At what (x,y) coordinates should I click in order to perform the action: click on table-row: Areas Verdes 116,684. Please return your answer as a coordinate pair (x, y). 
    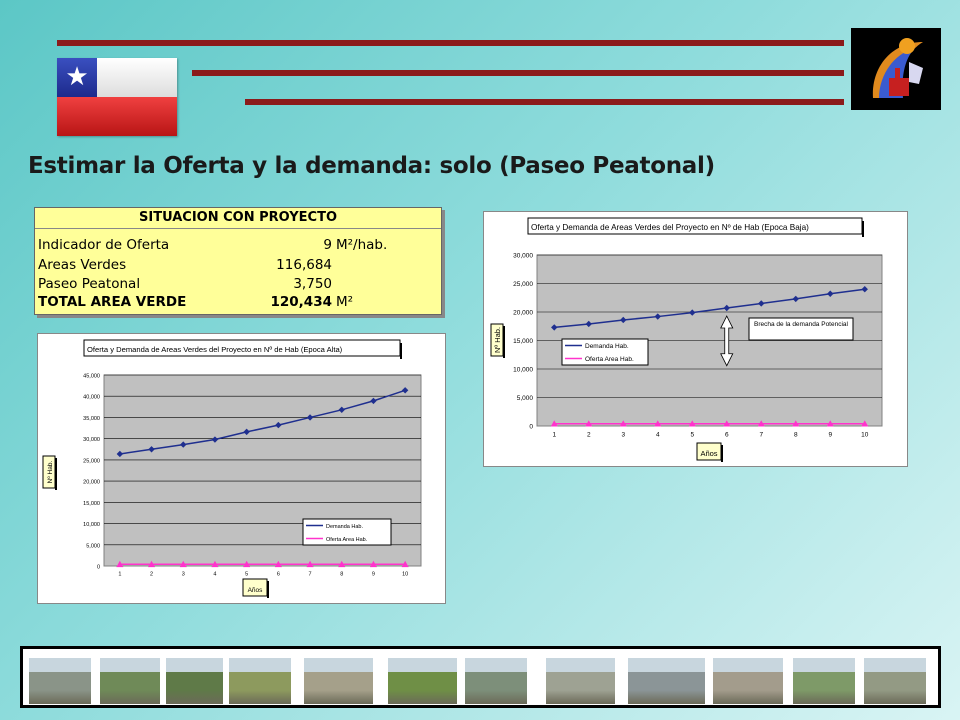
    Looking at the image, I should click on (237, 266).